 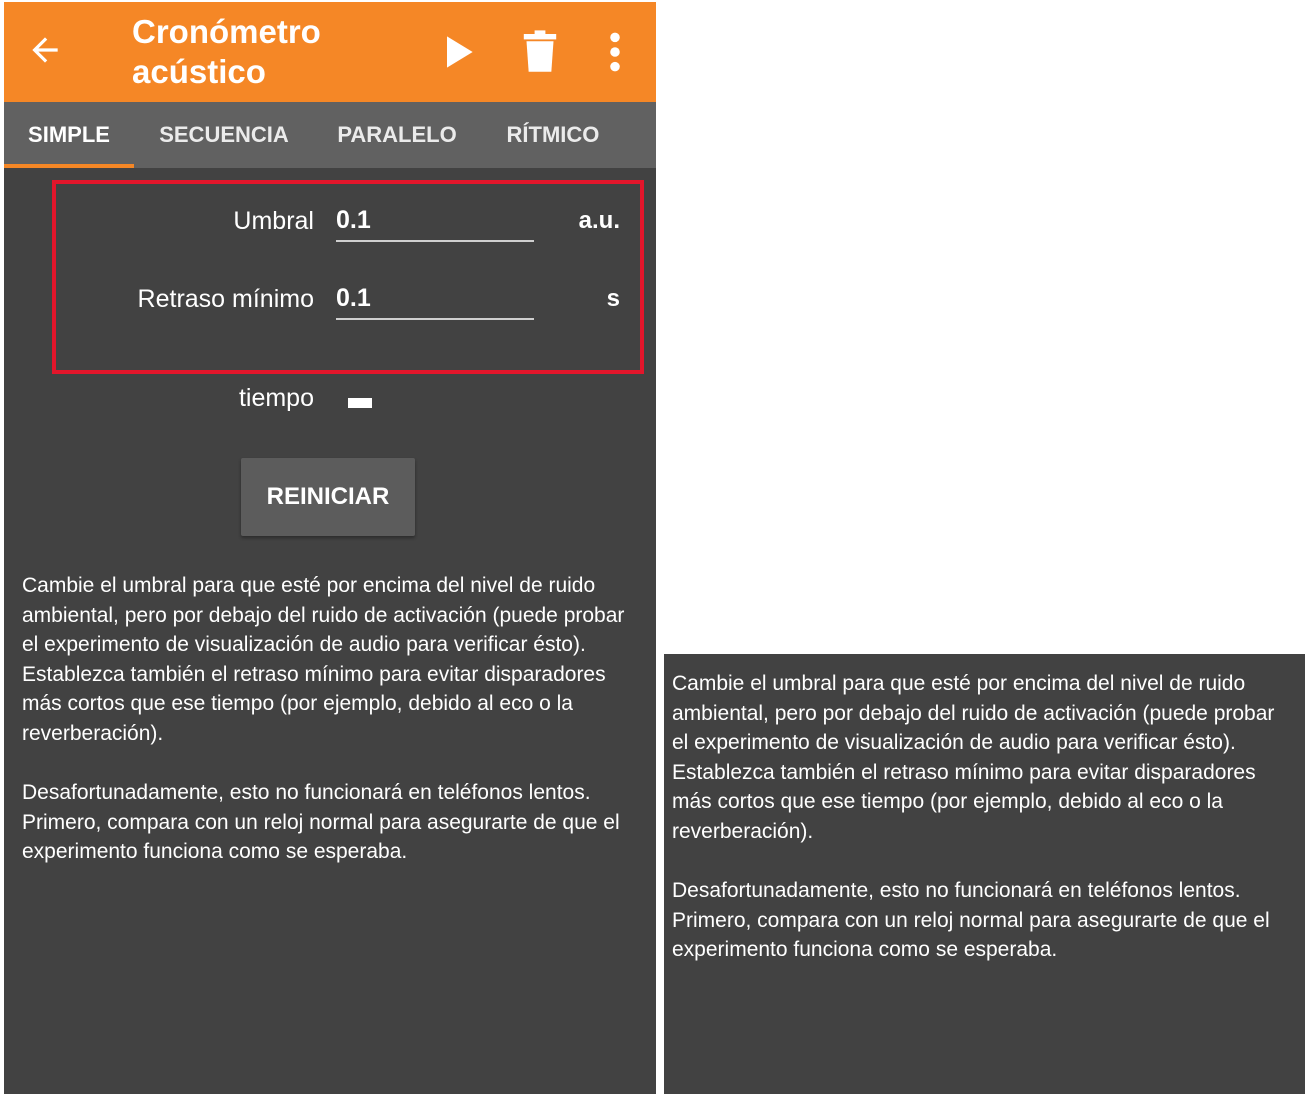 I want to click on arrow-left-icon, so click(x=45, y=50).